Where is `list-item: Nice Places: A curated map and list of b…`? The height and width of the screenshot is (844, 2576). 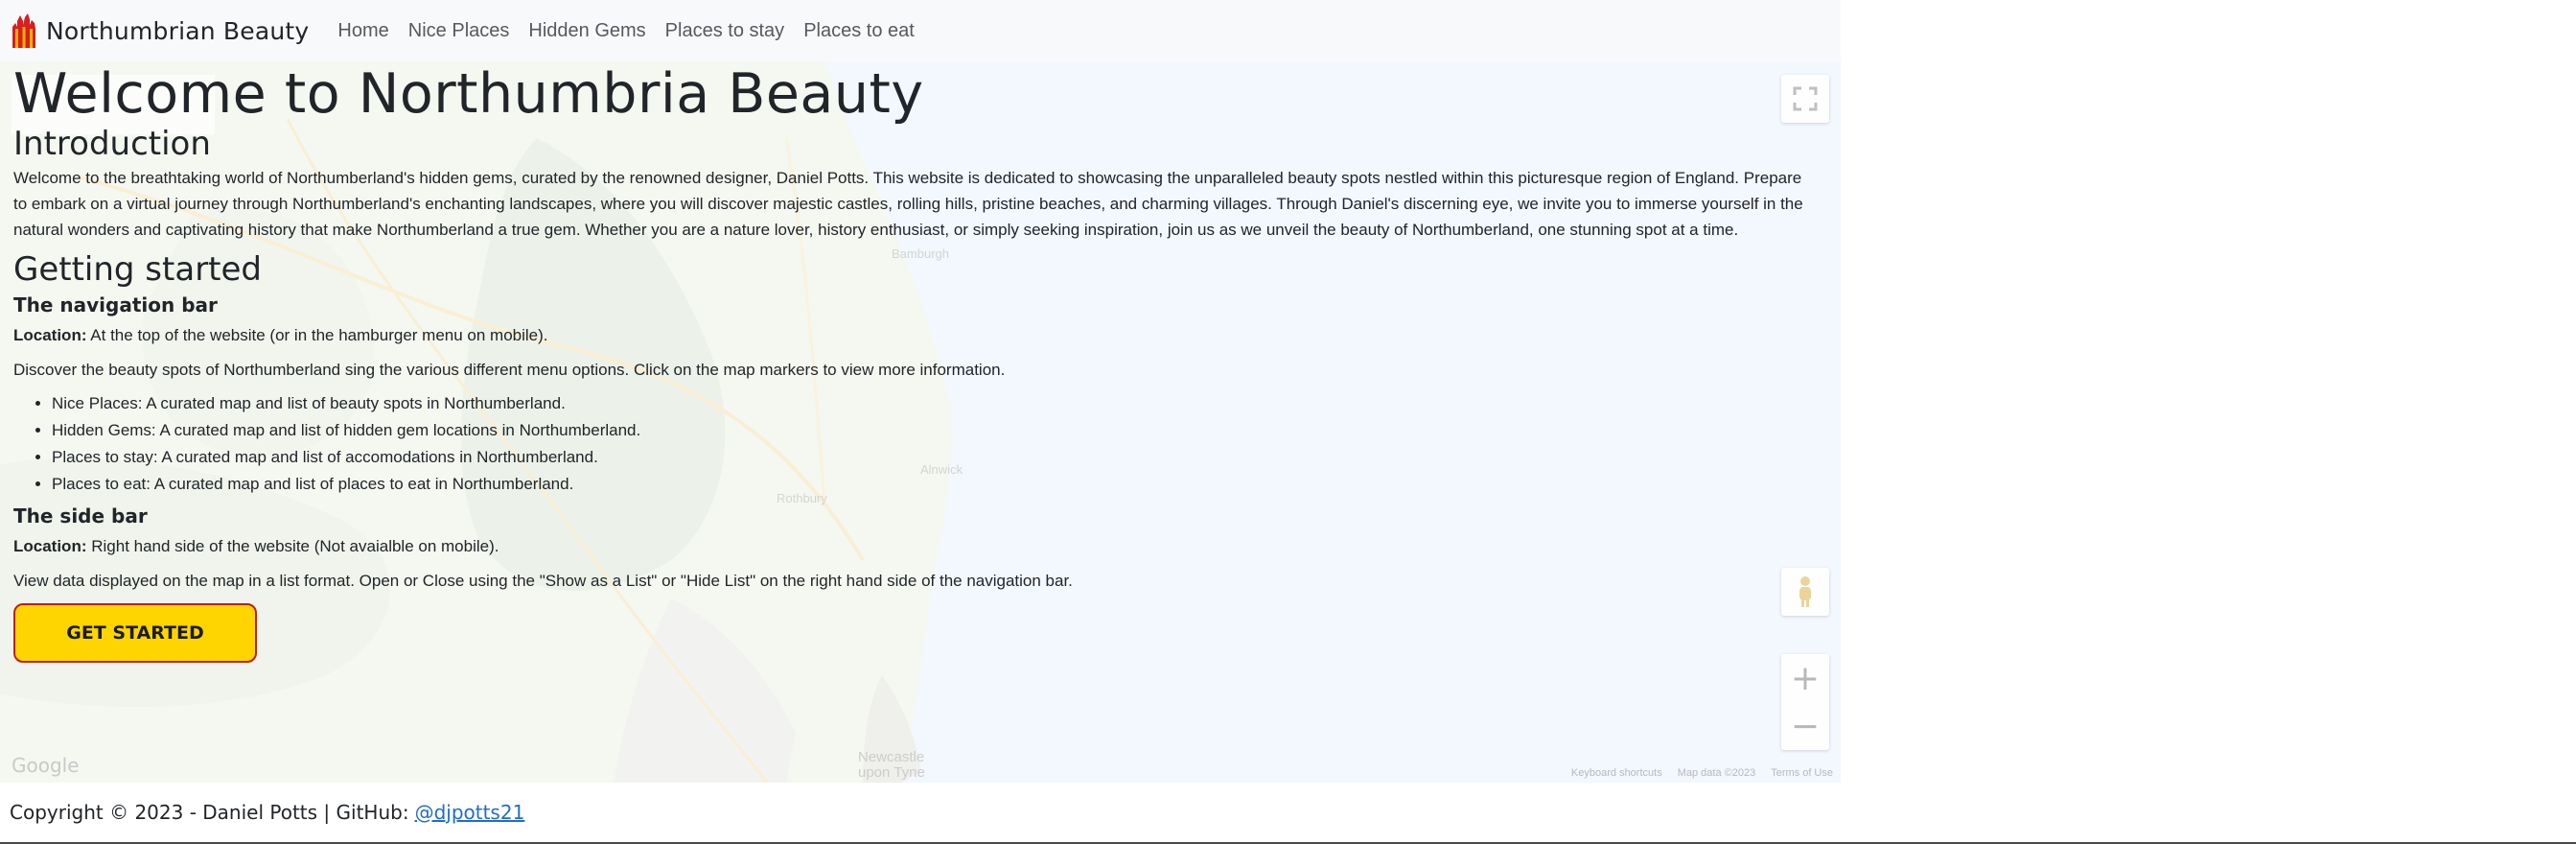
list-item: Nice Places: A curated map and list of b… is located at coordinates (944, 404).